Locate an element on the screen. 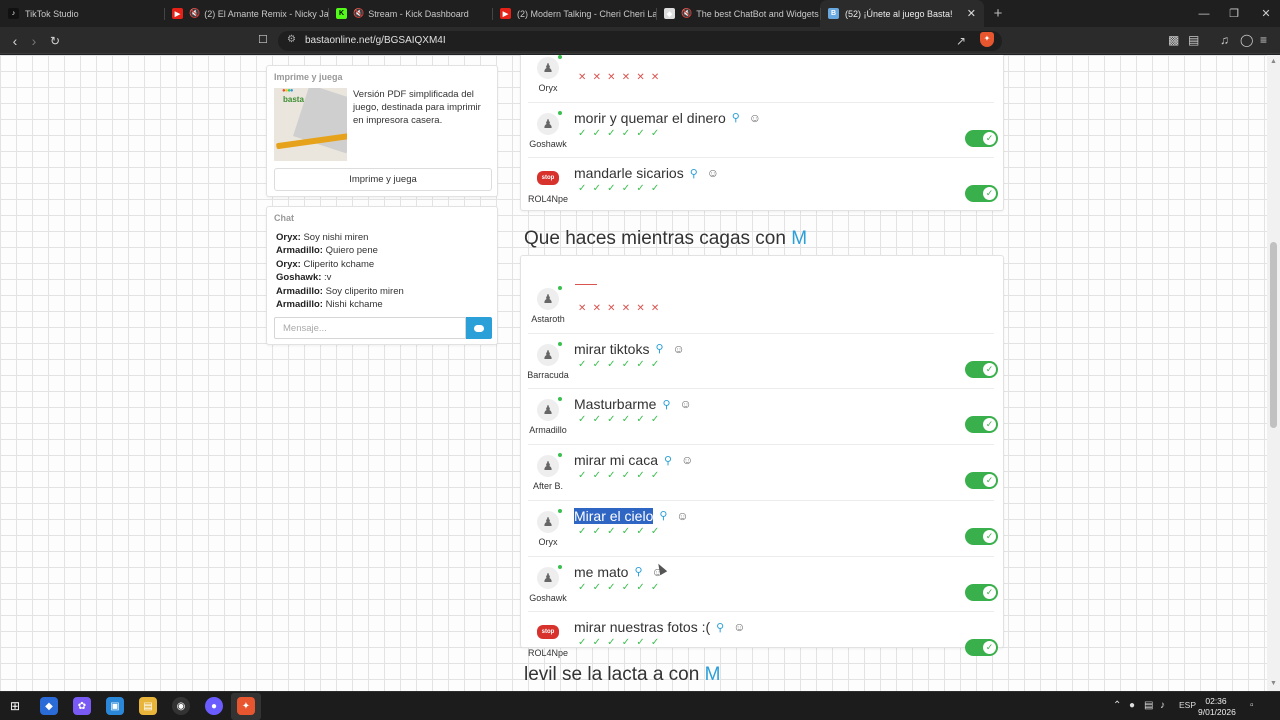  row-divider is located at coordinates (761, 333).